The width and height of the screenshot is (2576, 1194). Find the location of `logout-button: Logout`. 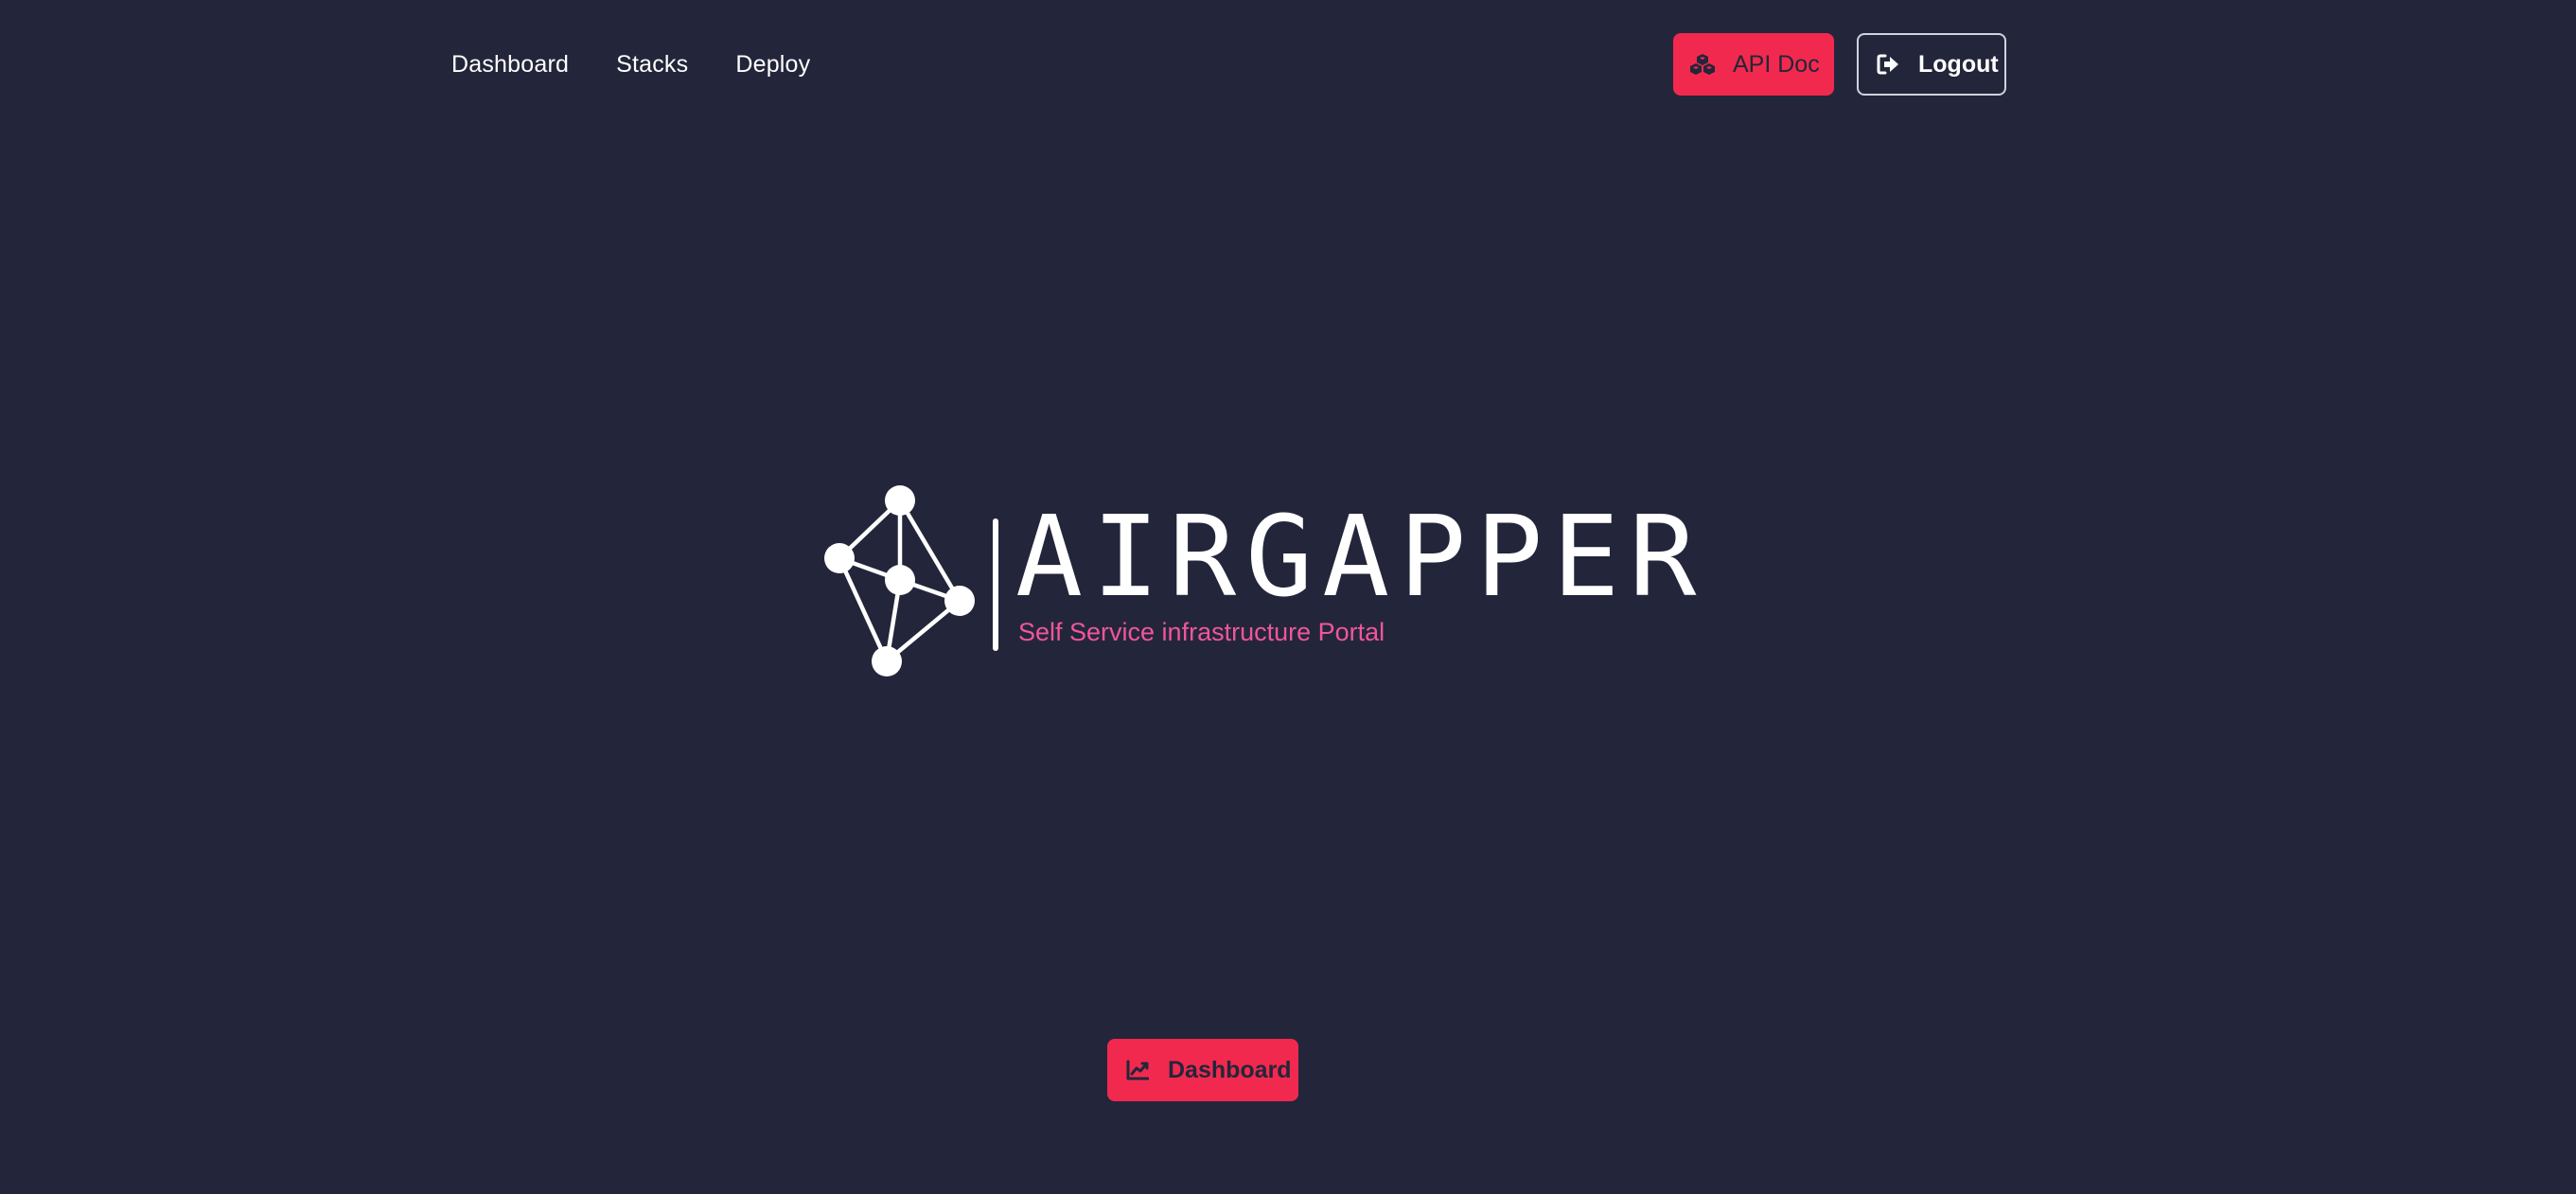

logout-button: Logout is located at coordinates (1931, 64).